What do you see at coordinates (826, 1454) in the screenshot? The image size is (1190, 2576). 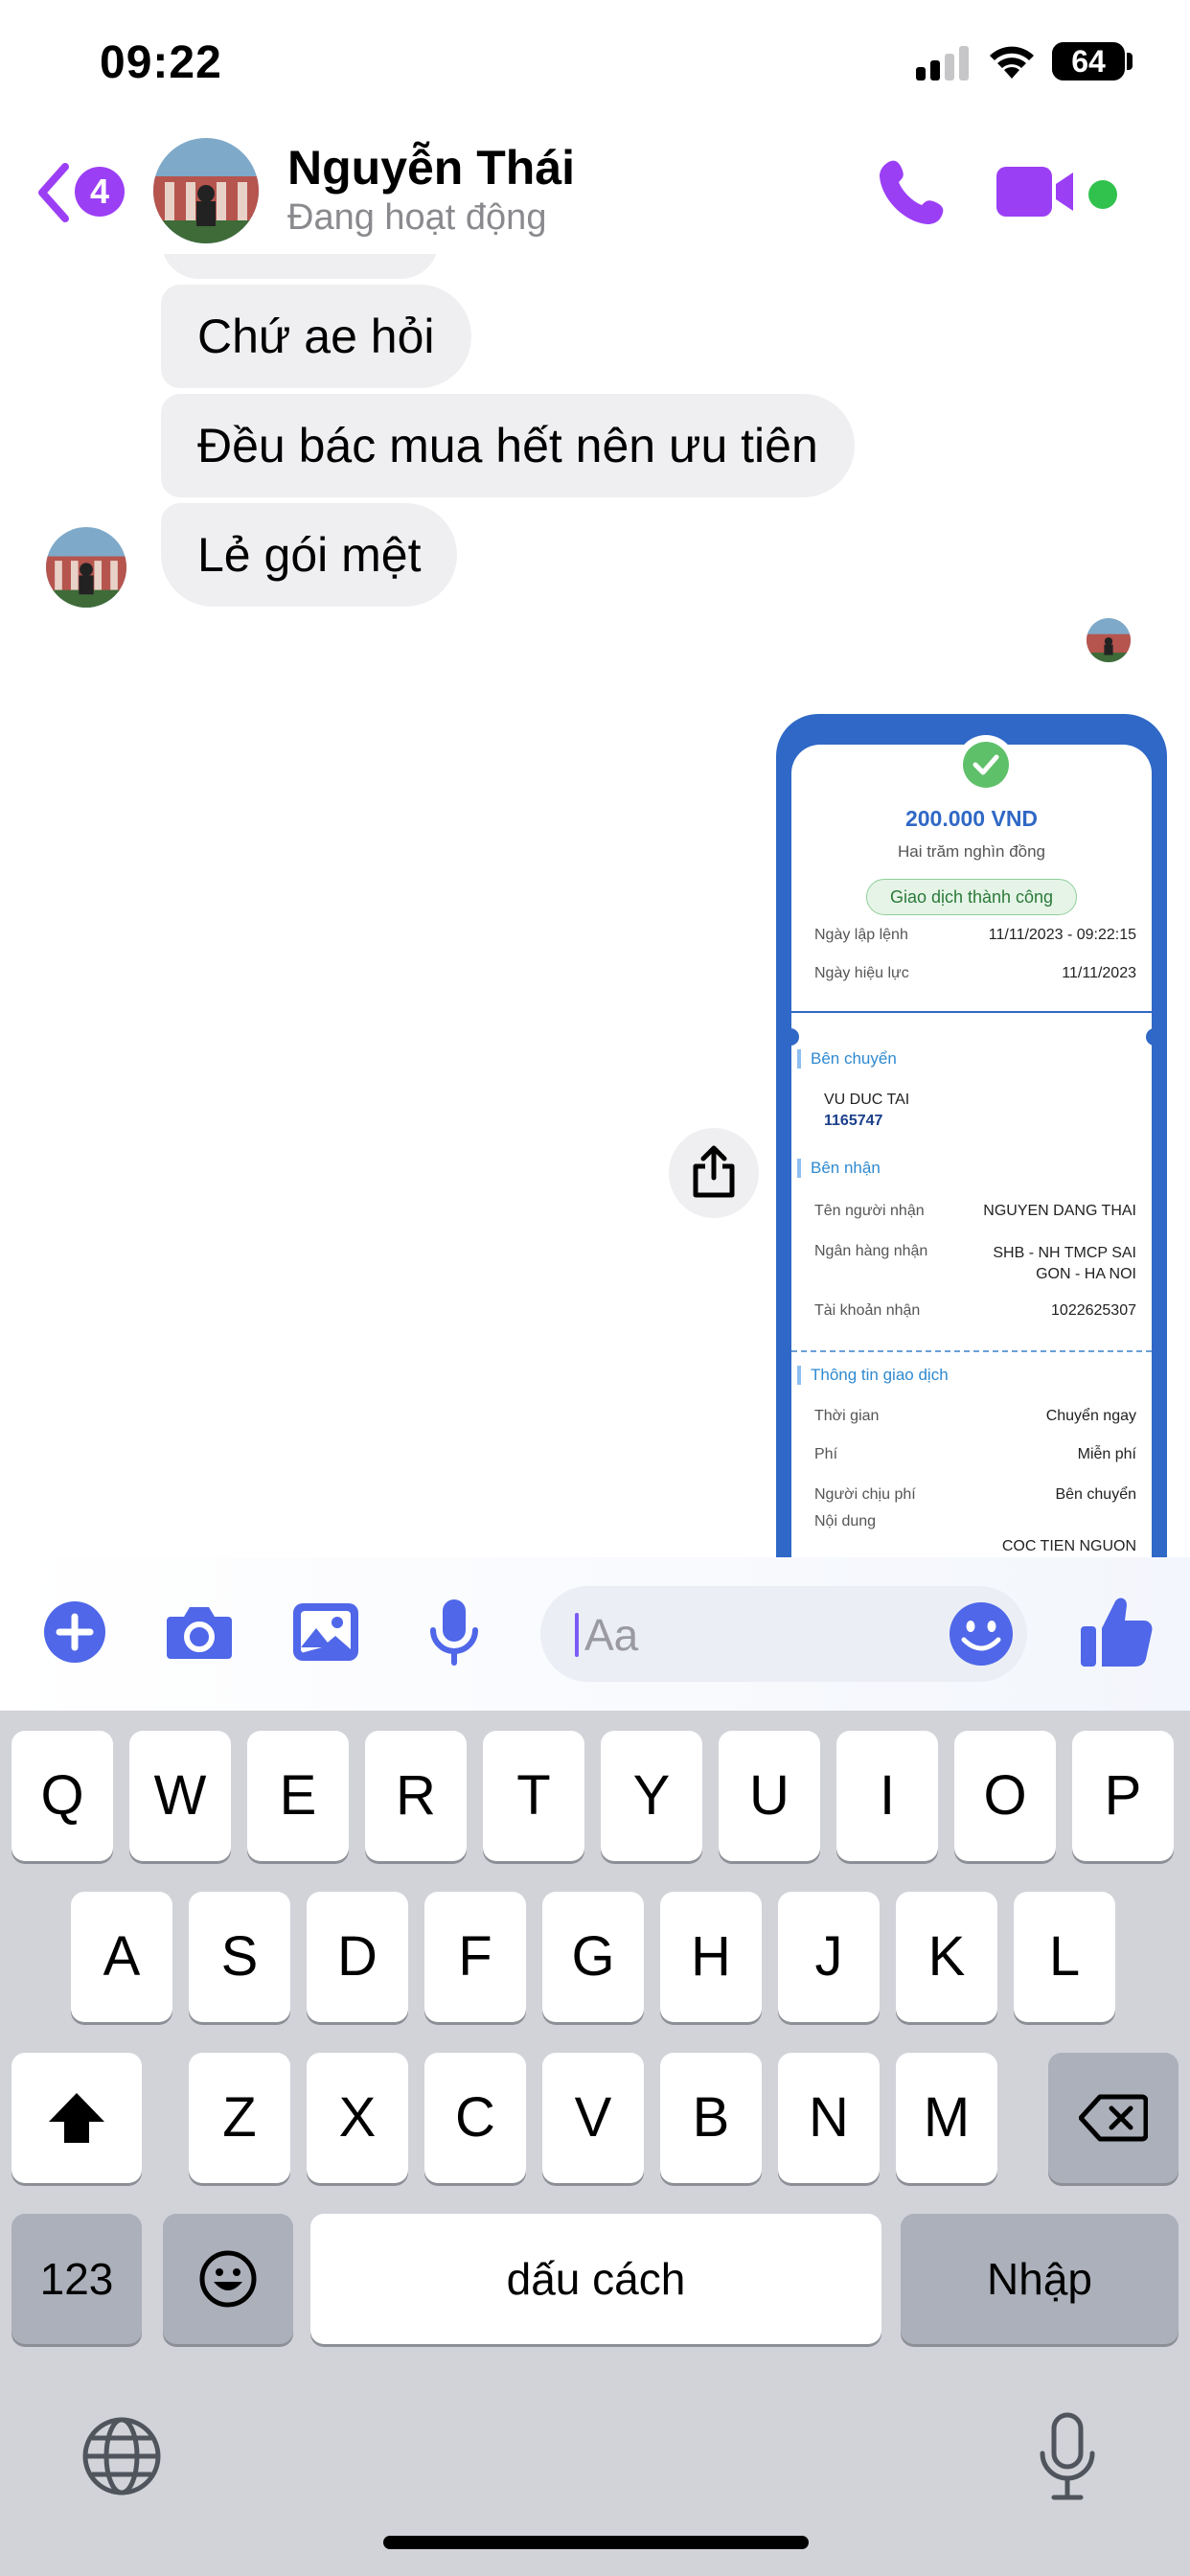 I see `row-label: Phí` at bounding box center [826, 1454].